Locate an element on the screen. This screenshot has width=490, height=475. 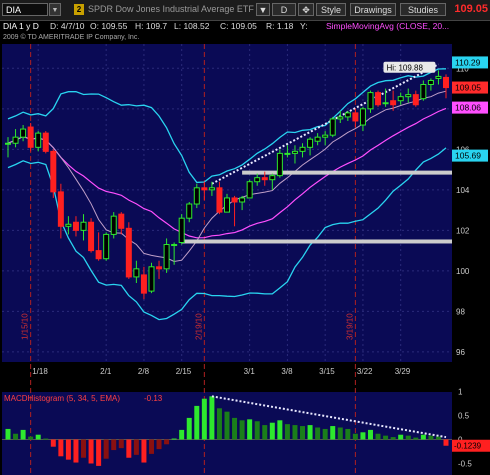
macd-tick-label: -0.5 is located at coordinates (465, 464).